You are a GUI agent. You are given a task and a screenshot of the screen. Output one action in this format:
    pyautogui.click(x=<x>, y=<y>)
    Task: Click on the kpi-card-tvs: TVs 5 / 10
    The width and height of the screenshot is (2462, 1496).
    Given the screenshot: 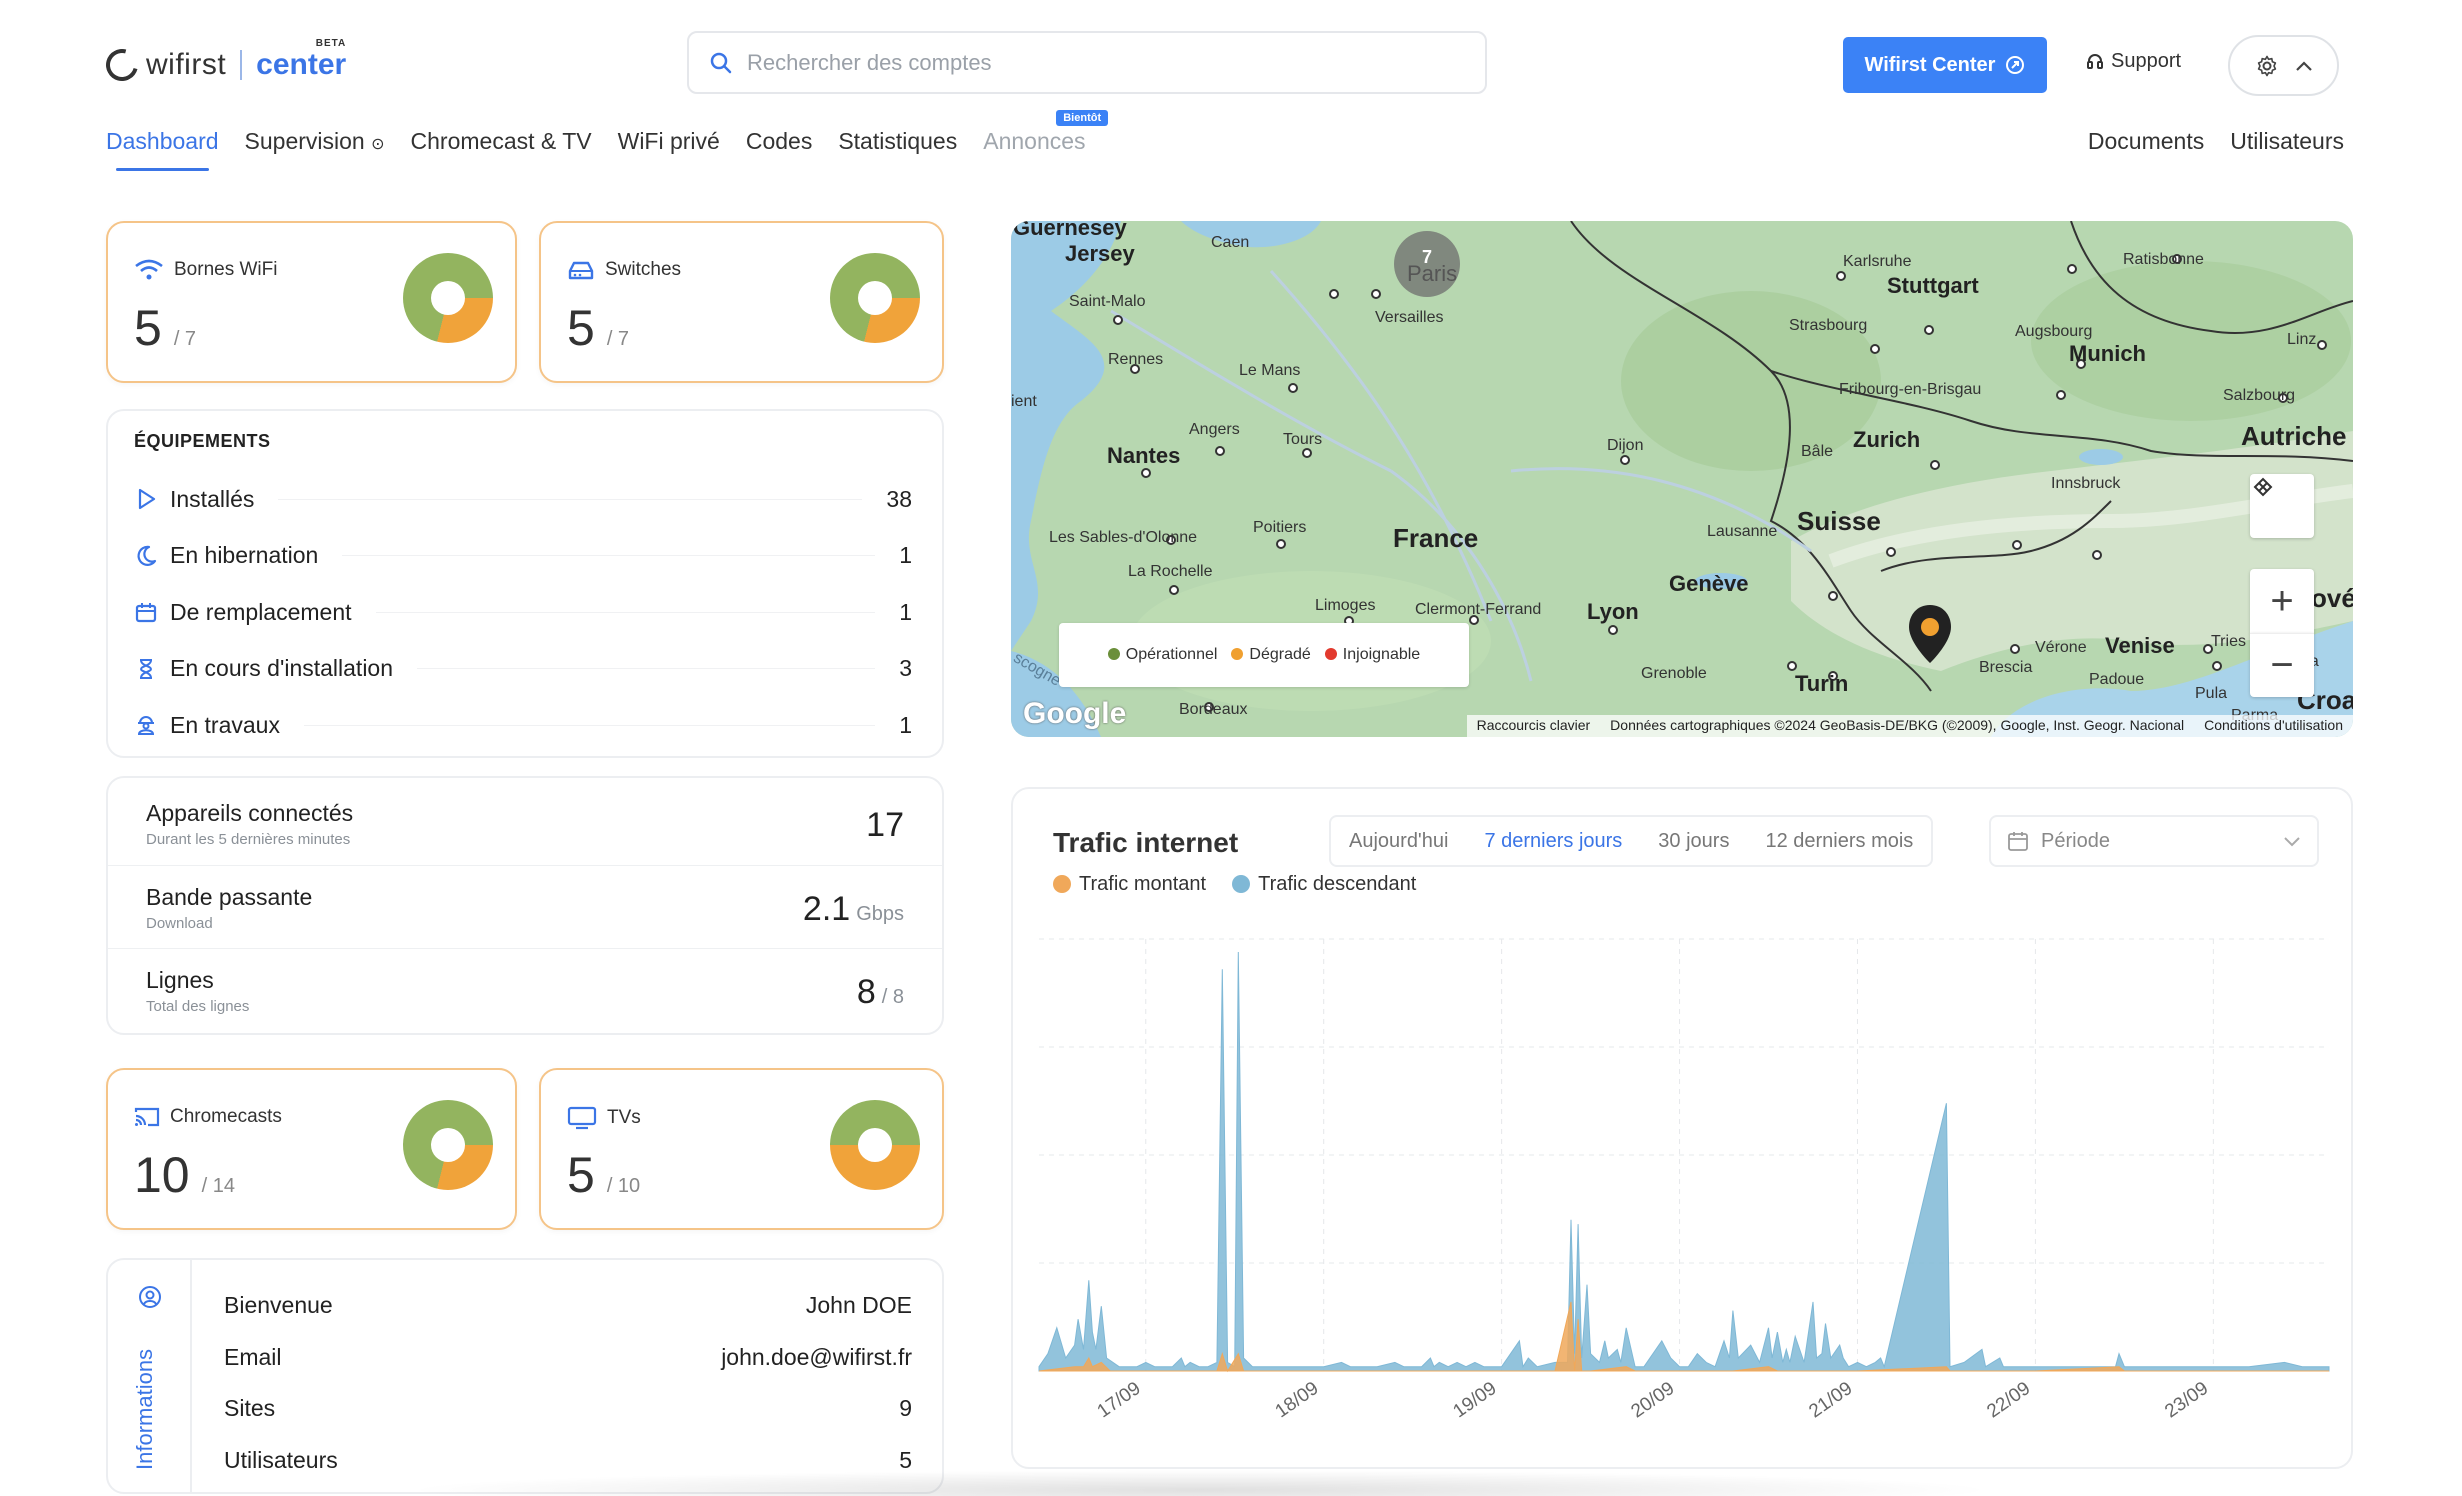 What is the action you would take?
    pyautogui.click(x=741, y=1149)
    